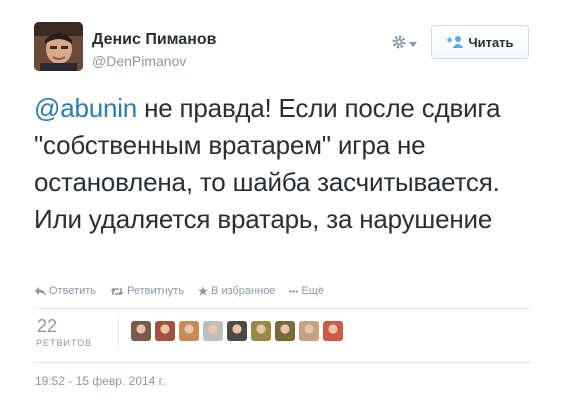 This screenshot has width=561, height=405. Describe the element at coordinates (243, 291) in the screenshot. I see `favorite-label: В избранное` at that location.